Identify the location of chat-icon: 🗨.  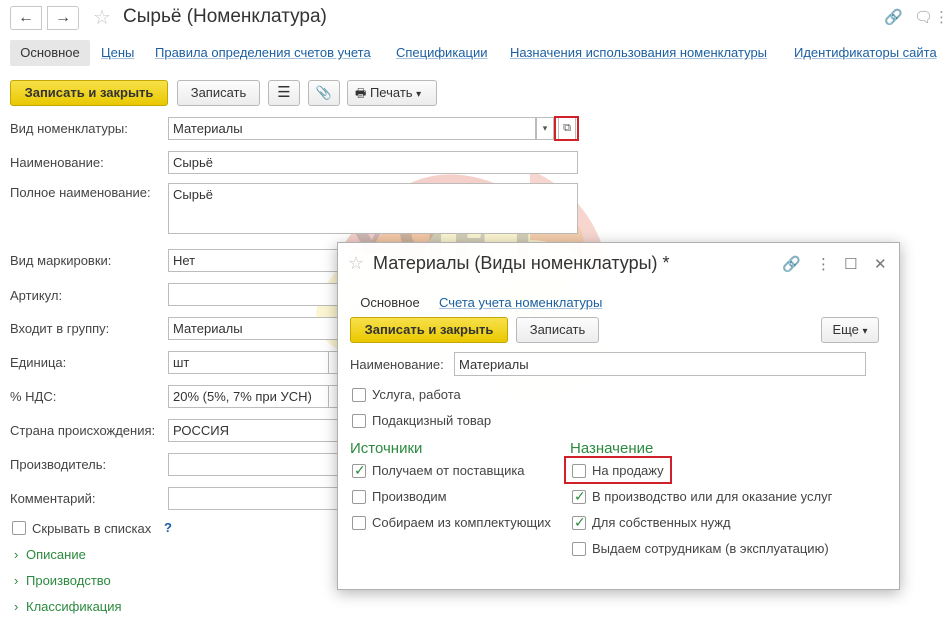
(923, 17).